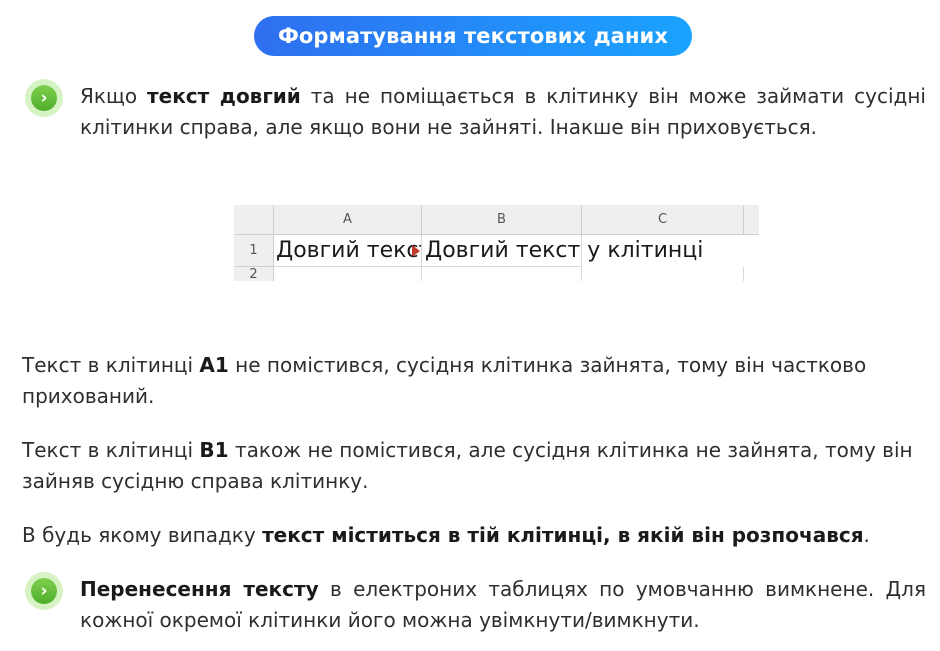 The height and width of the screenshot is (651, 940). I want to click on p1-bold: A1, so click(214, 365).